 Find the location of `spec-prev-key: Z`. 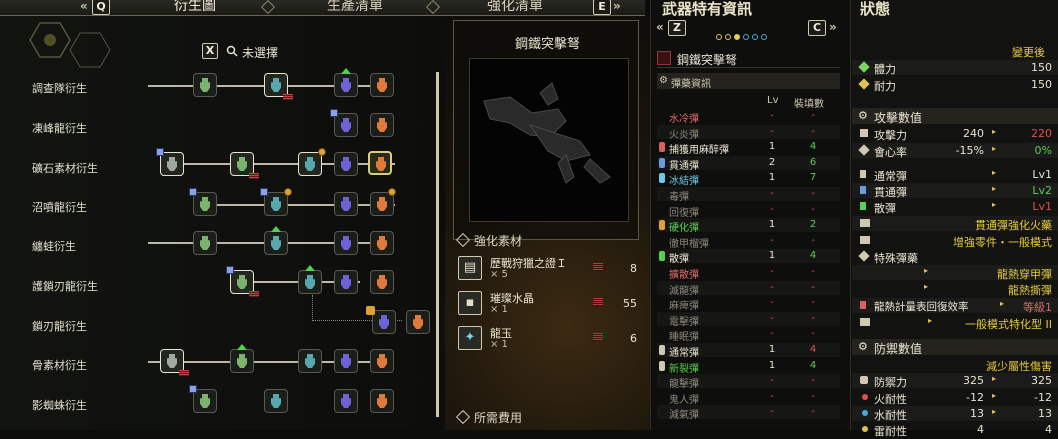

spec-prev-key: Z is located at coordinates (677, 28).